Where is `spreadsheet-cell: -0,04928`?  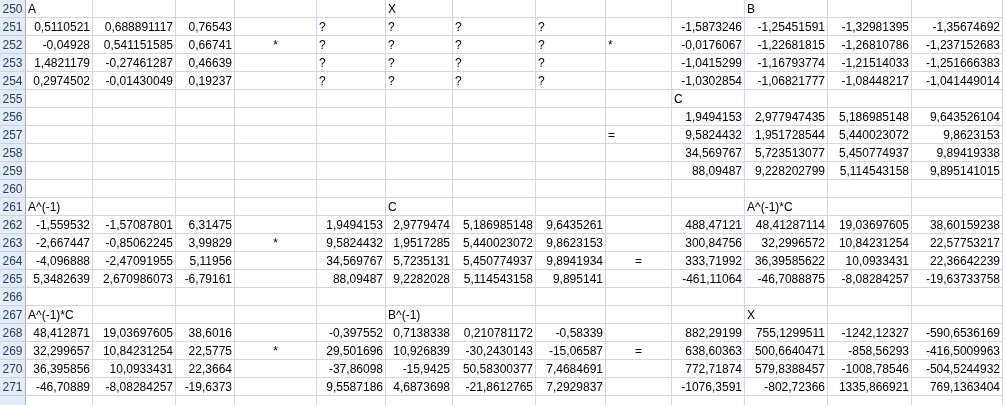
spreadsheet-cell: -0,04928 is located at coordinates (59, 45).